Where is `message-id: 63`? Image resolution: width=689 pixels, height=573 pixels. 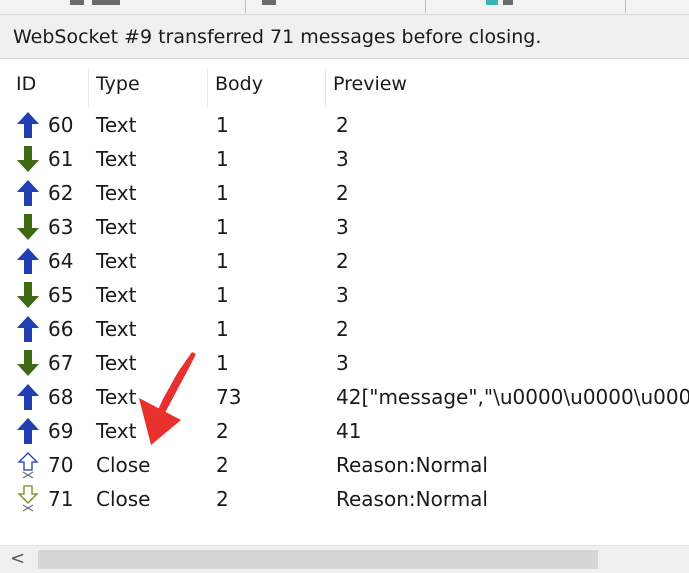
message-id: 63 is located at coordinates (61, 227).